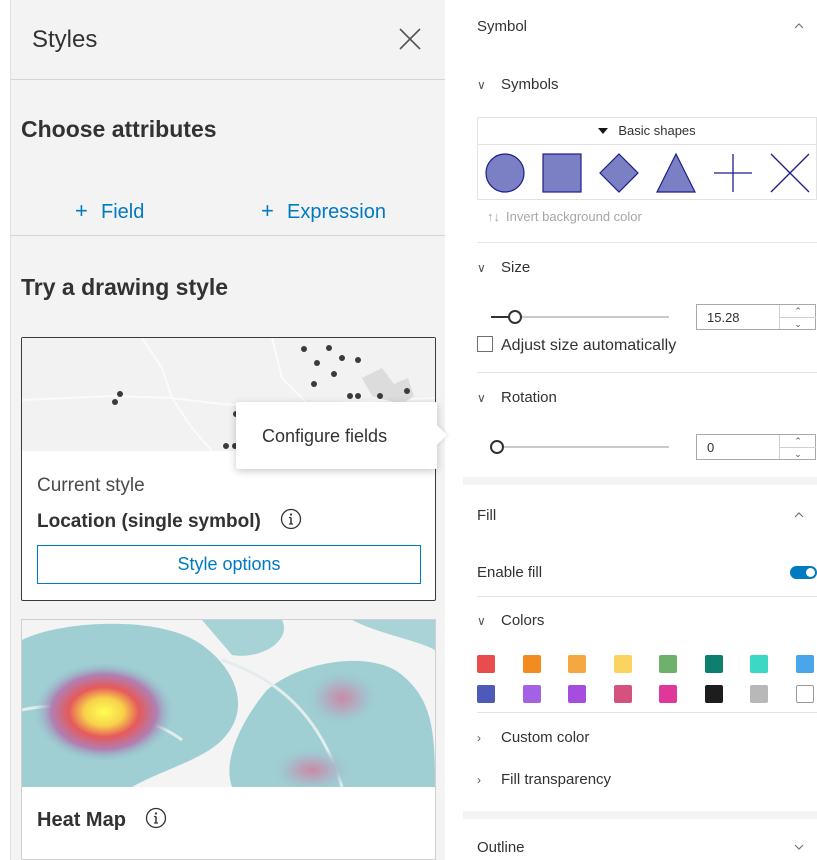 The image size is (817, 860). I want to click on fill-transparency-toggle: › Fill transparency, so click(544, 779).